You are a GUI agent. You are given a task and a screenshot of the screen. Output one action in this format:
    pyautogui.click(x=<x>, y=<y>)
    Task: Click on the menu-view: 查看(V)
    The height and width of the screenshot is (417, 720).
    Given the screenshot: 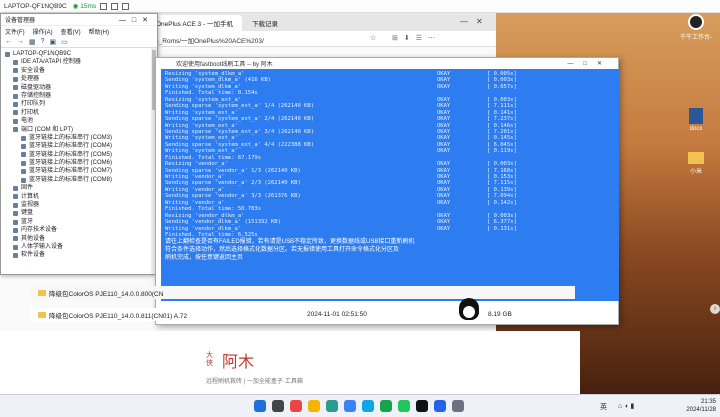 What is the action you would take?
    pyautogui.click(x=71, y=31)
    